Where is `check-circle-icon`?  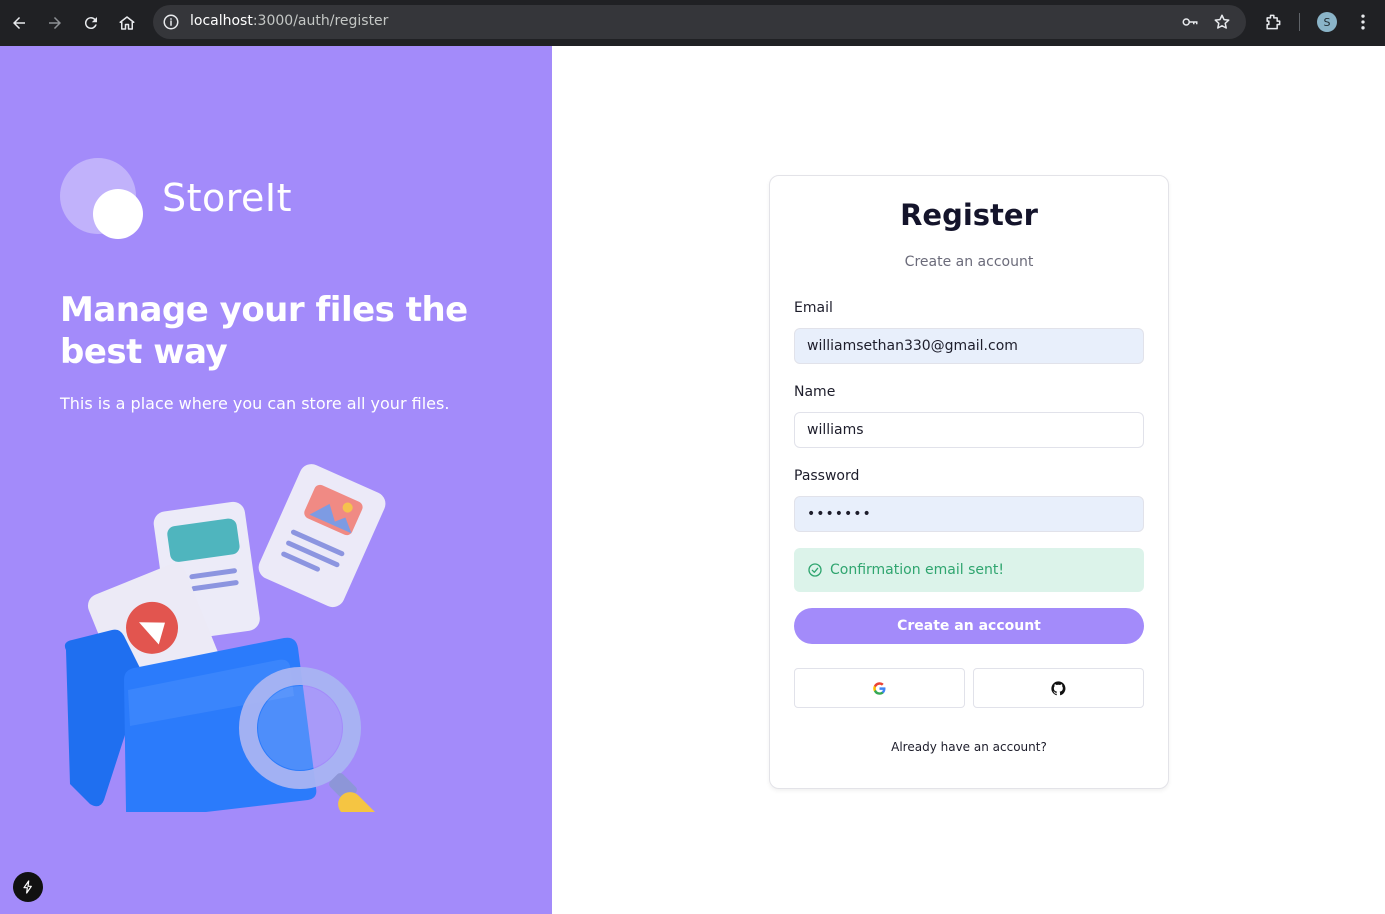 check-circle-icon is located at coordinates (815, 570).